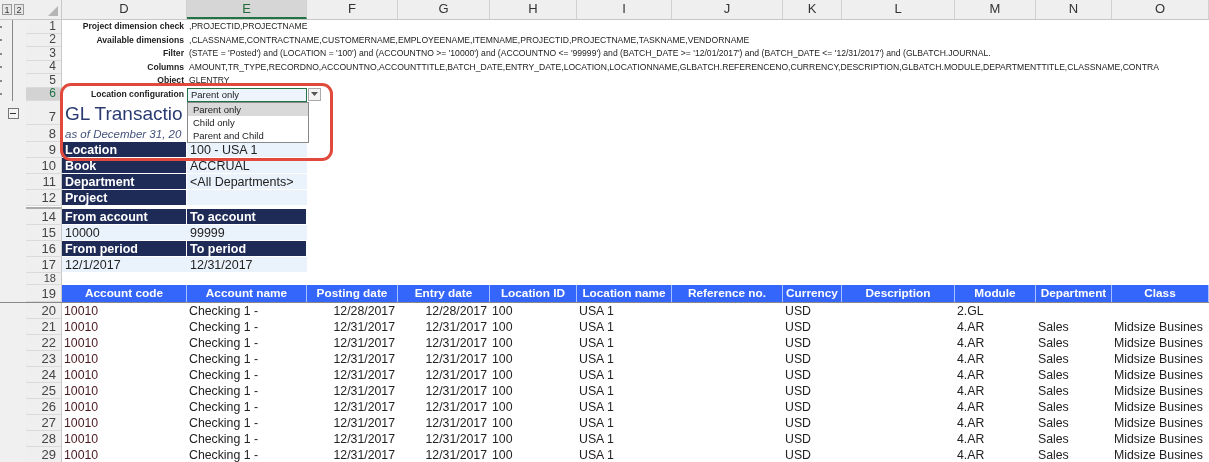 The width and height of the screenshot is (1209, 462). What do you see at coordinates (1074, 293) in the screenshot?
I see `table-header: Department` at bounding box center [1074, 293].